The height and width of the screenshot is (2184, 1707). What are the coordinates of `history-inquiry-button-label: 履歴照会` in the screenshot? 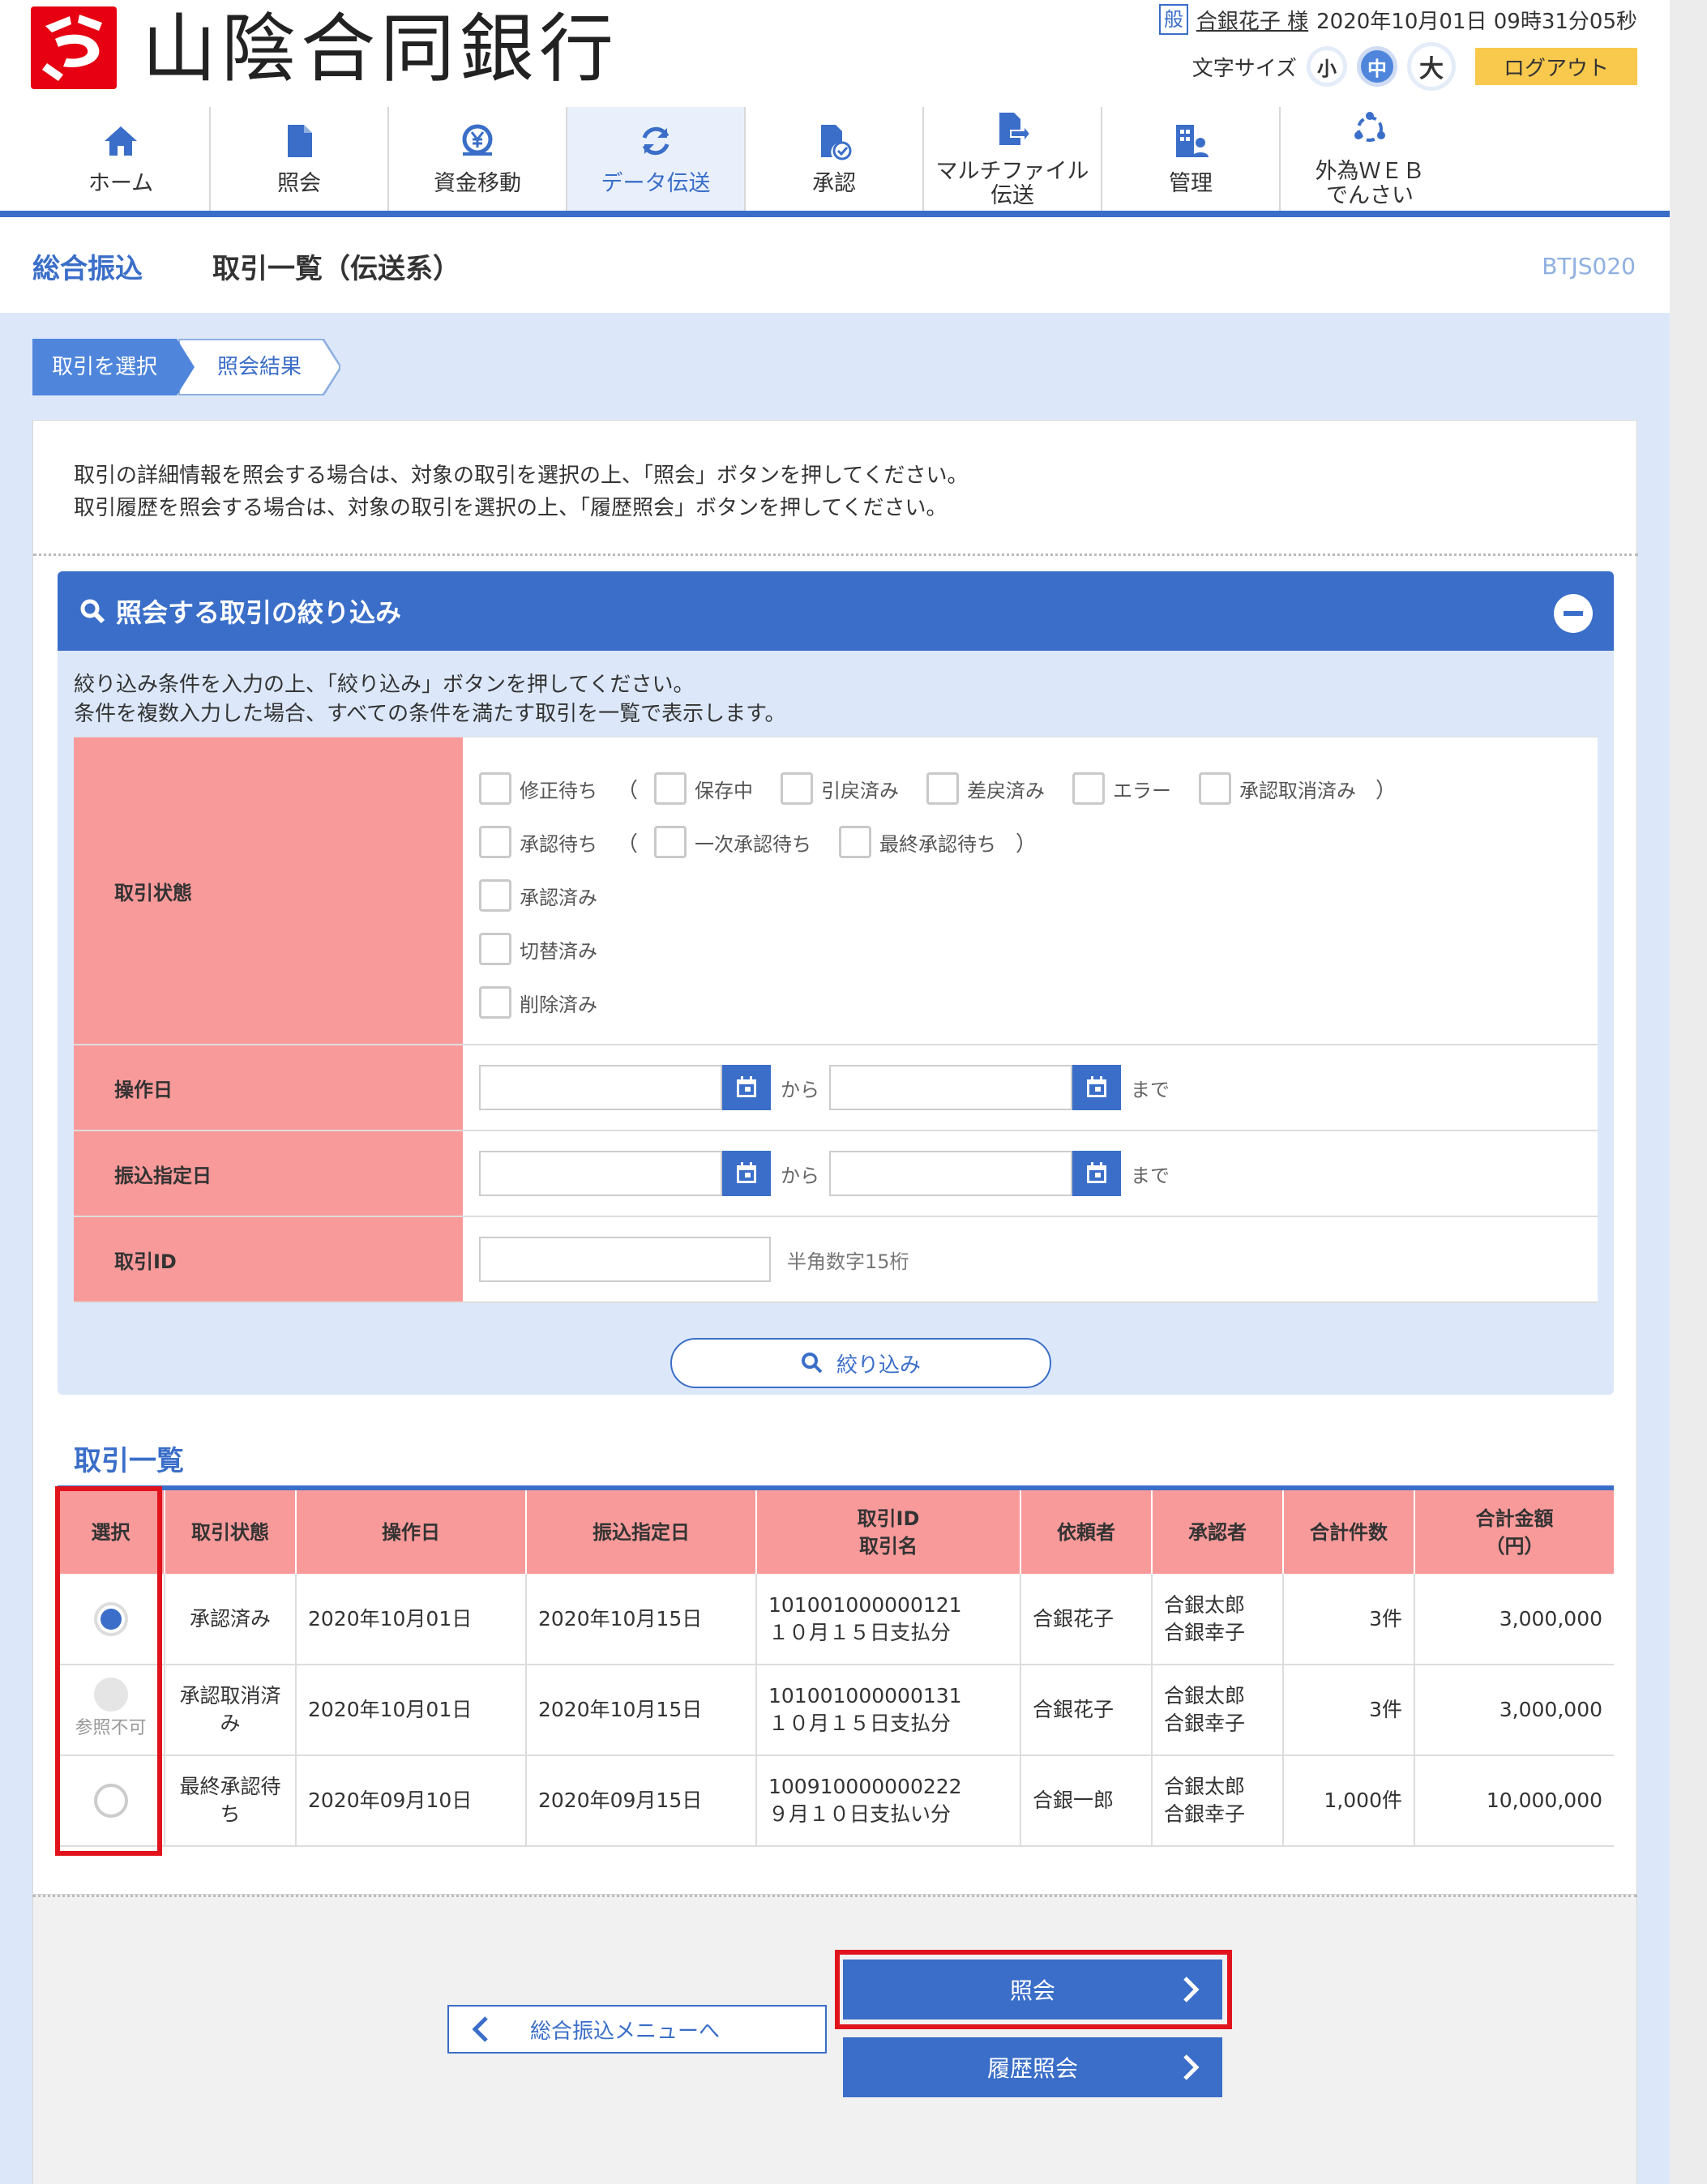 It's located at (1032, 2068).